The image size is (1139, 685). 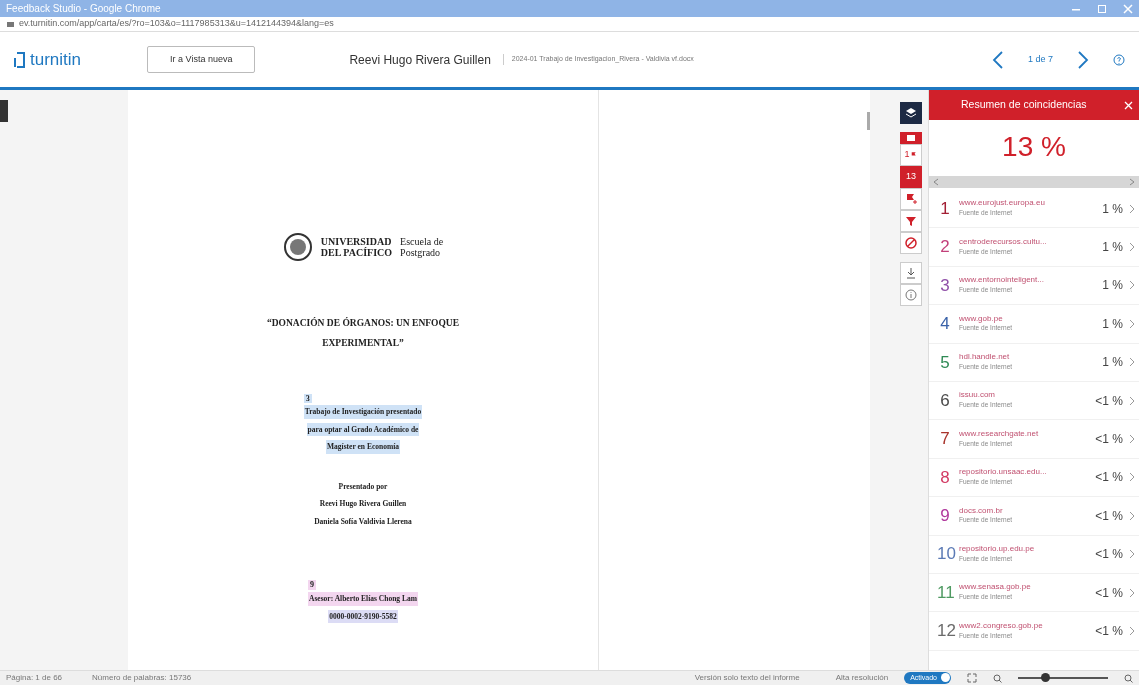 What do you see at coordinates (356, 247) in the screenshot?
I see `university-name: UNIVERSIDAD DEL PACÍFICO` at bounding box center [356, 247].